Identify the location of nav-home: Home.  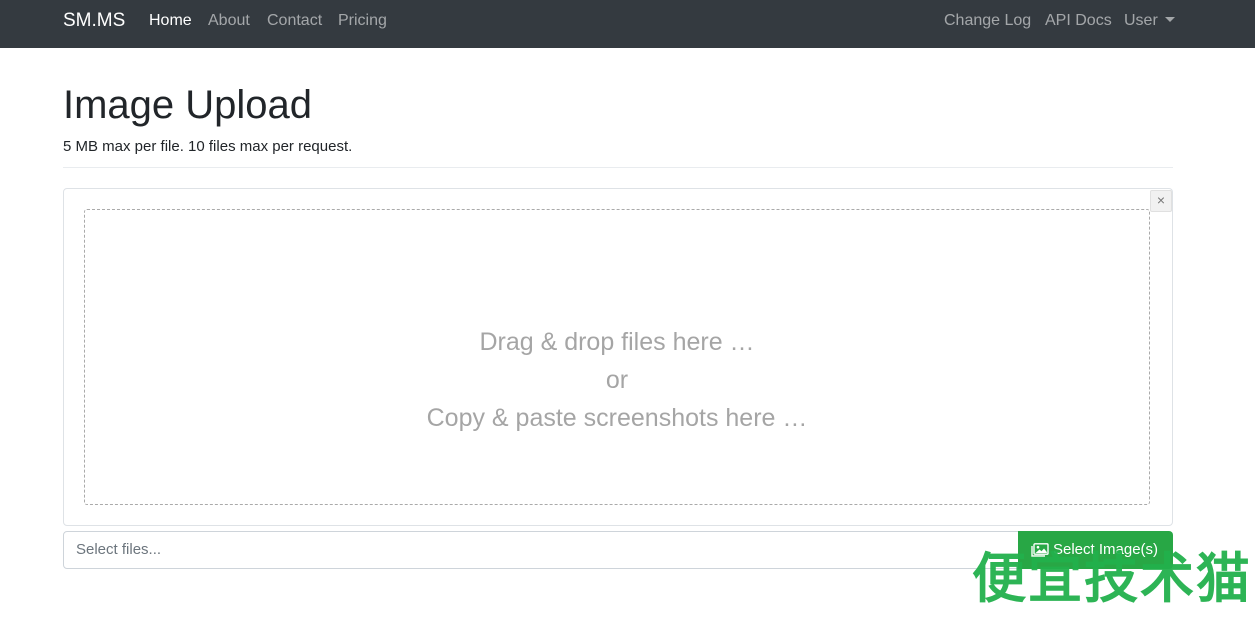
(170, 21).